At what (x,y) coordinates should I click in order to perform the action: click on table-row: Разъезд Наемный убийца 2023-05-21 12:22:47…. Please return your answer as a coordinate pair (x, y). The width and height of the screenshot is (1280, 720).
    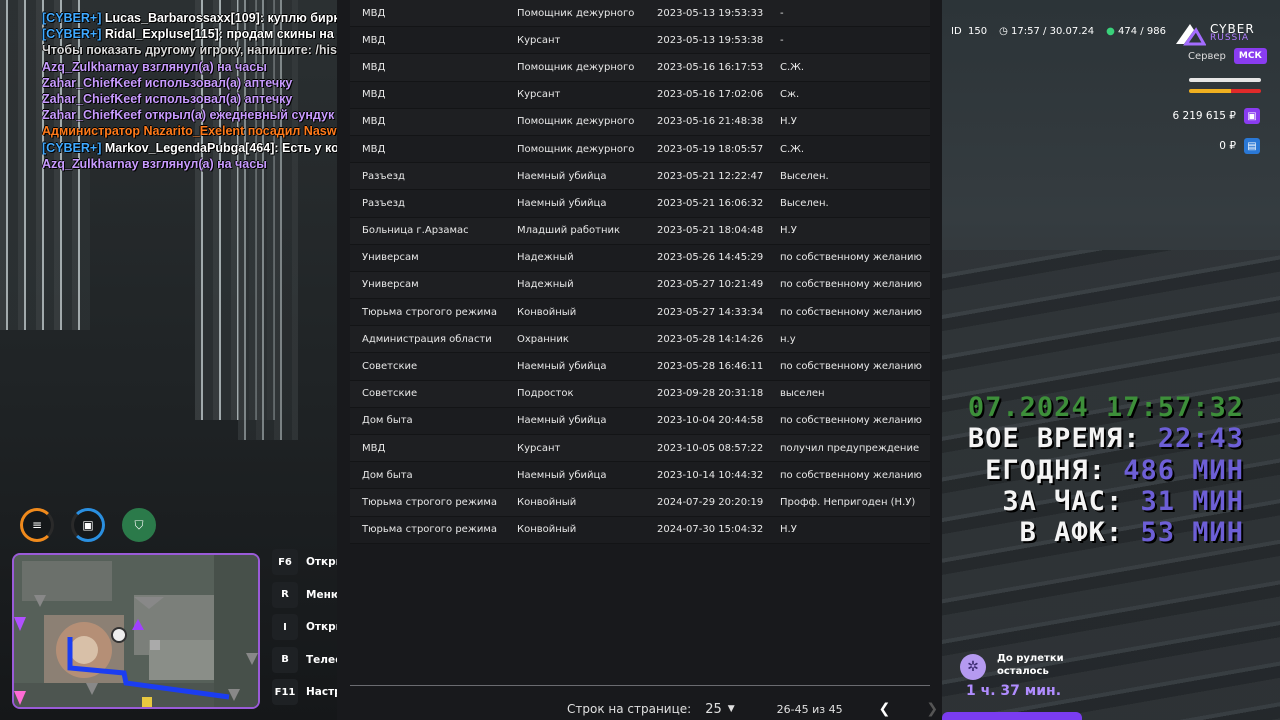
    Looking at the image, I should click on (640, 177).